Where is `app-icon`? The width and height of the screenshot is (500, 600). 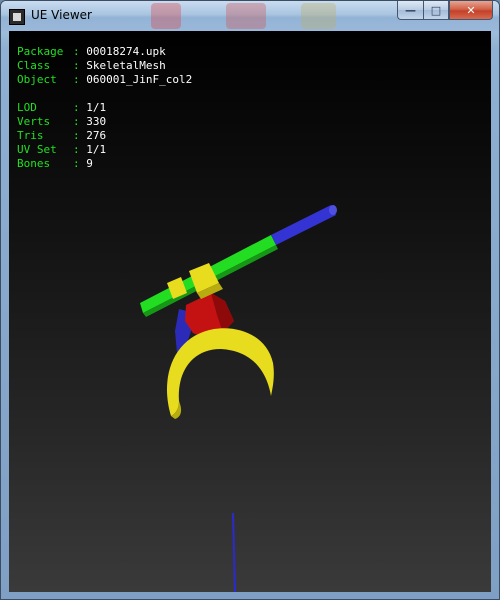 app-icon is located at coordinates (17, 17).